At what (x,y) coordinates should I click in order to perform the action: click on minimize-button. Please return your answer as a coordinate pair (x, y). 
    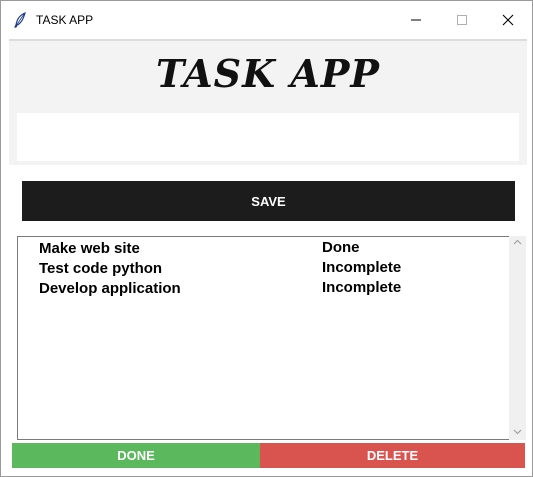
    Looking at the image, I should click on (416, 20).